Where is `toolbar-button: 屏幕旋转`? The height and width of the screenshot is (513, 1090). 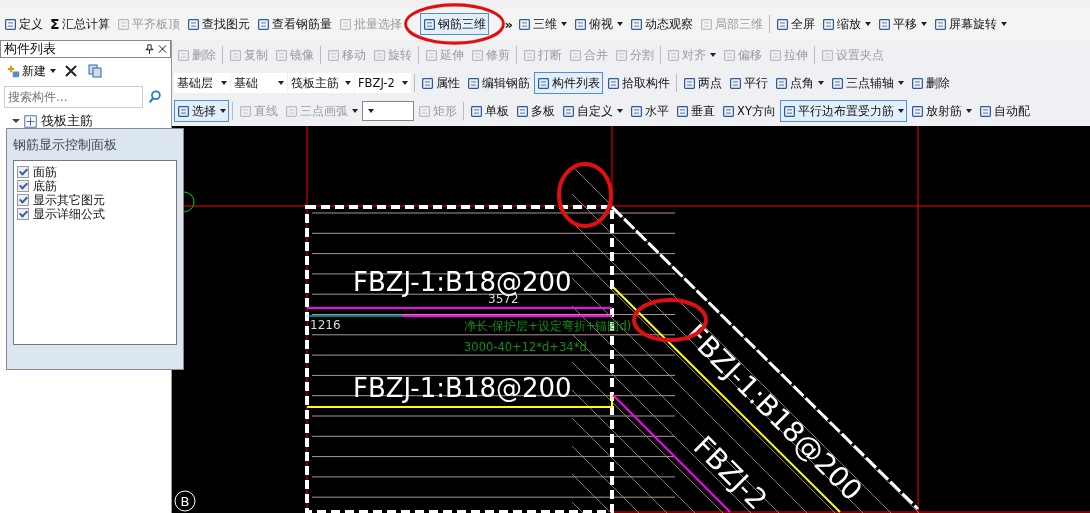 toolbar-button: 屏幕旋转 is located at coordinates (970, 24).